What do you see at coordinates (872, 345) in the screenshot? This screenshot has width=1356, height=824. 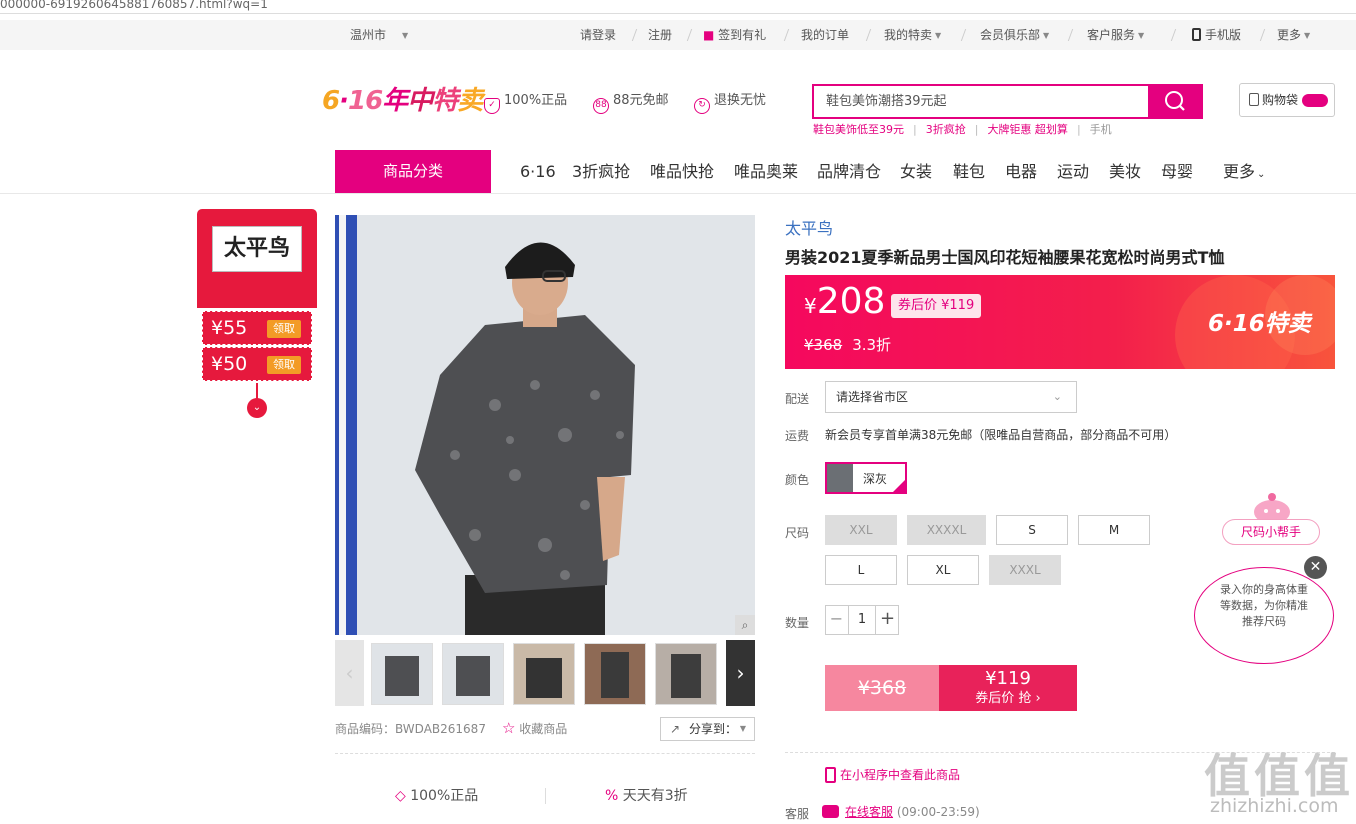 I see `discount-rate: 3.3折` at bounding box center [872, 345].